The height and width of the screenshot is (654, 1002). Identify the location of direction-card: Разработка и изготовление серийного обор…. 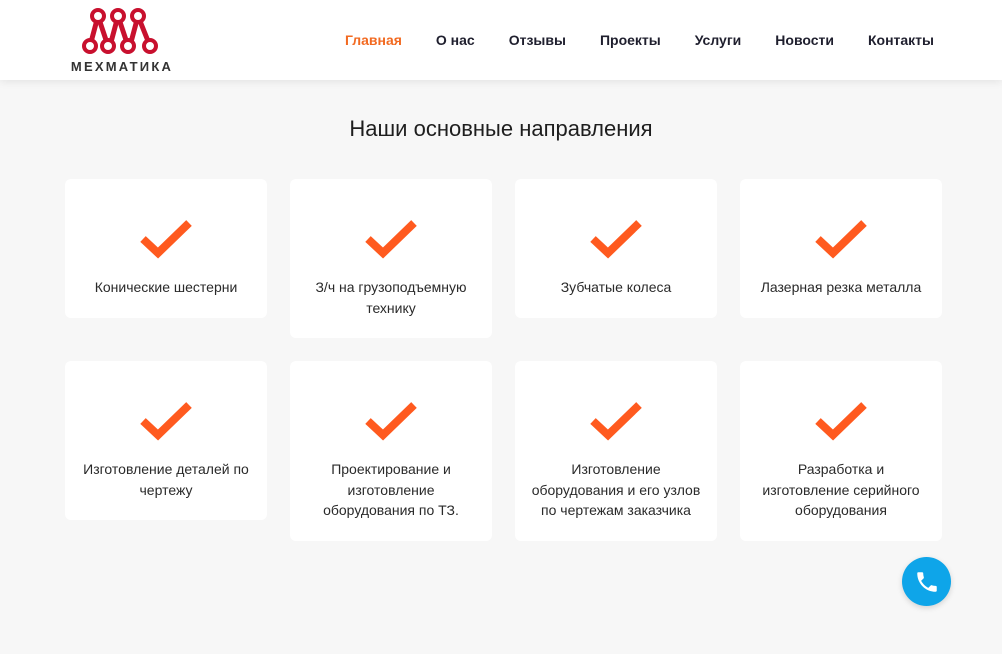
(841, 451).